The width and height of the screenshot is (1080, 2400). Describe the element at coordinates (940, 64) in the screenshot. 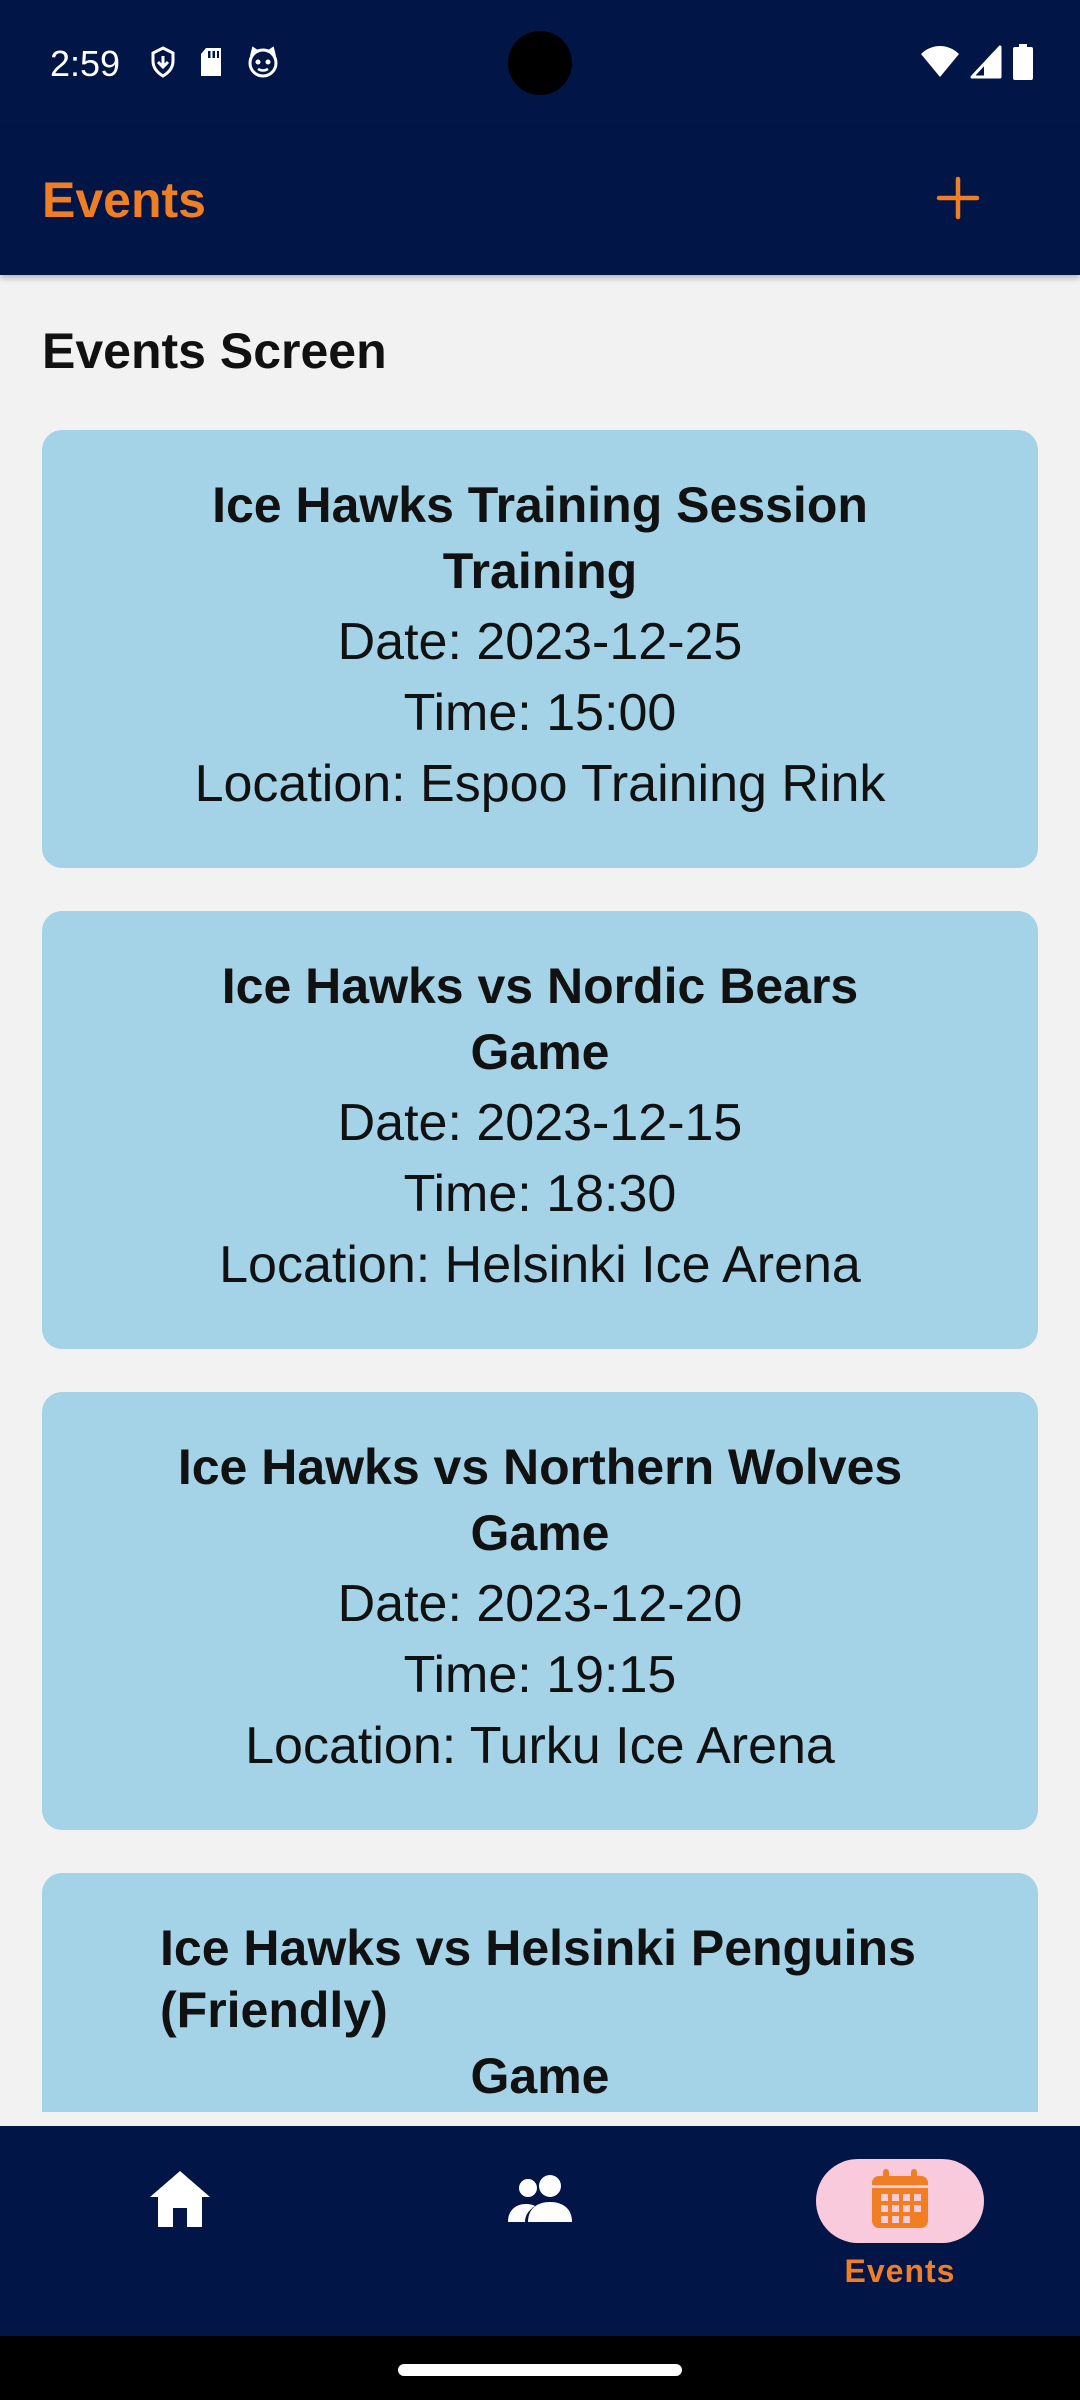

I see `wifi-icon` at that location.